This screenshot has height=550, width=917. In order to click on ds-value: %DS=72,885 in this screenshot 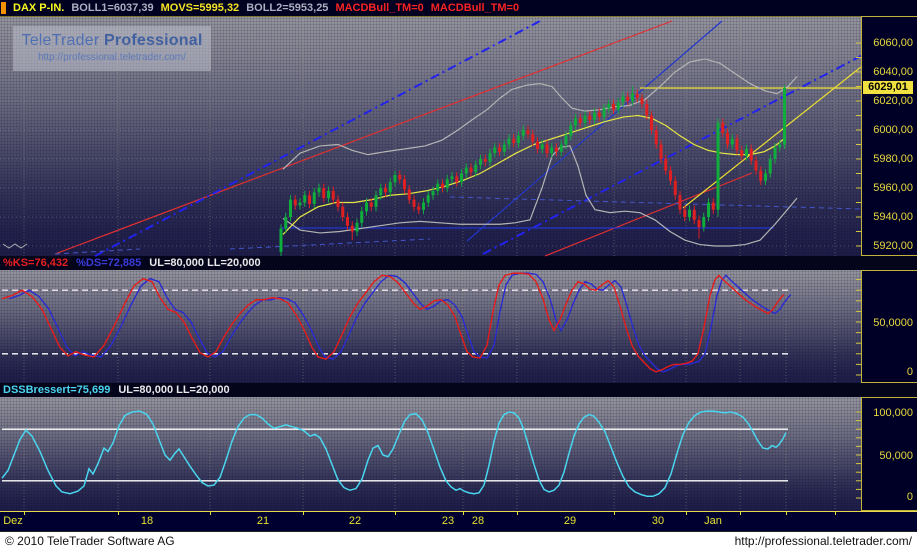, I will do `click(109, 263)`.